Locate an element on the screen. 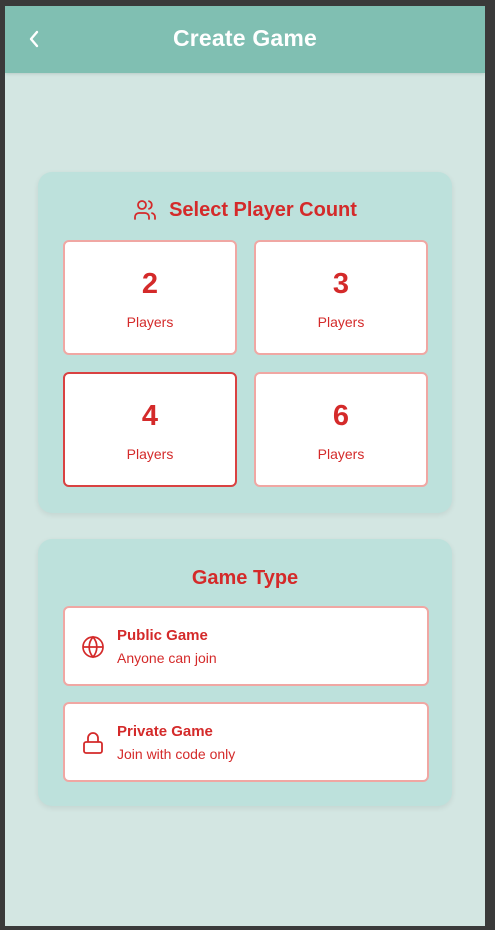 The image size is (495, 930). game-type-heading: Game Type is located at coordinates (245, 578).